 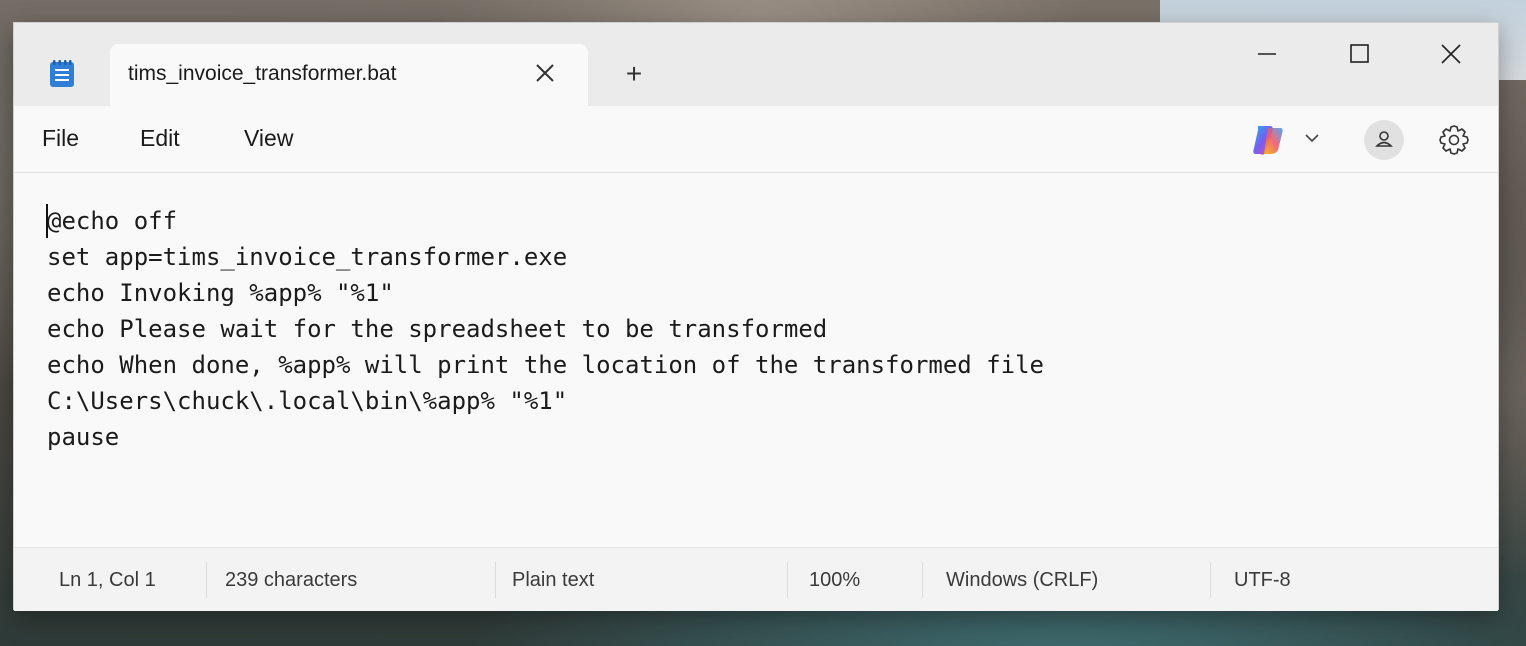 What do you see at coordinates (756, 64) in the screenshot?
I see `title-bar: tims_invoice_transformer.bat +` at bounding box center [756, 64].